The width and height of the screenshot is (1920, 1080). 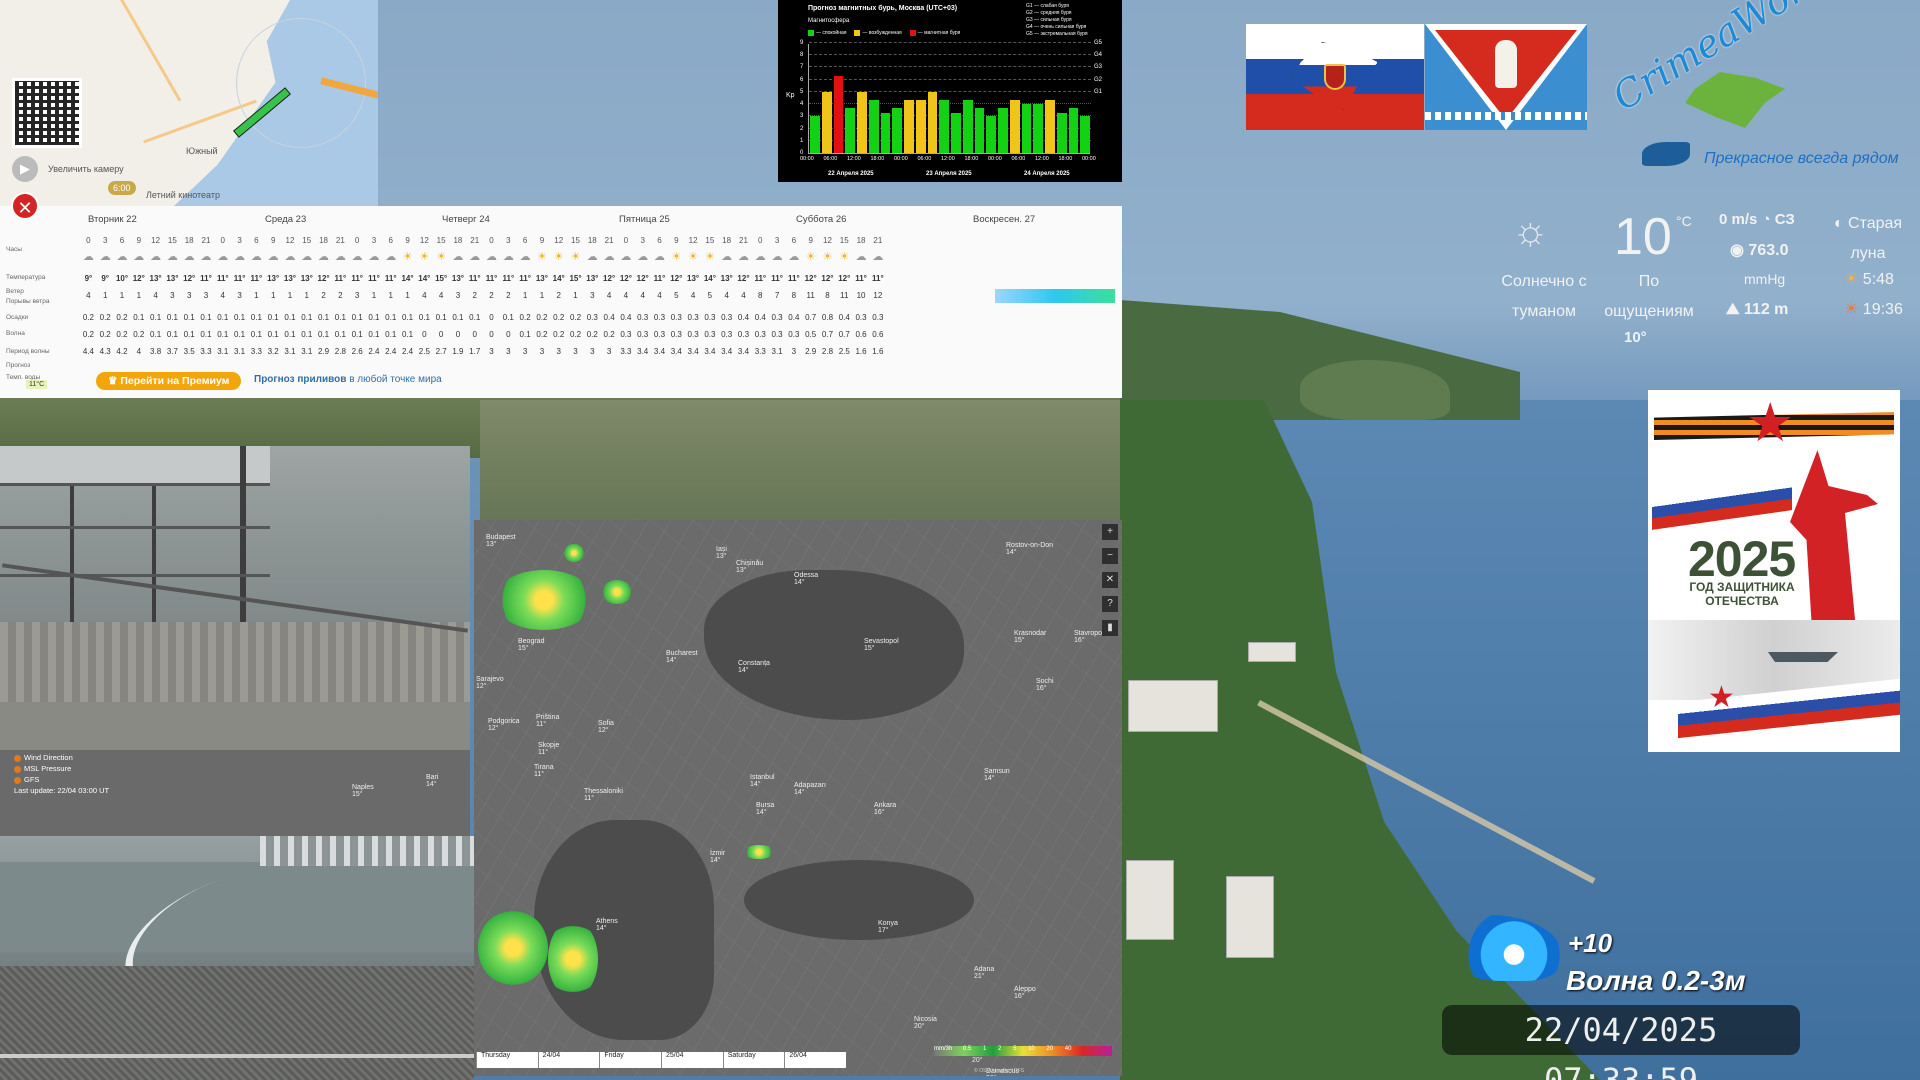 What do you see at coordinates (861, 317) in the screenshot?
I see `rain-cell: 0.3` at bounding box center [861, 317].